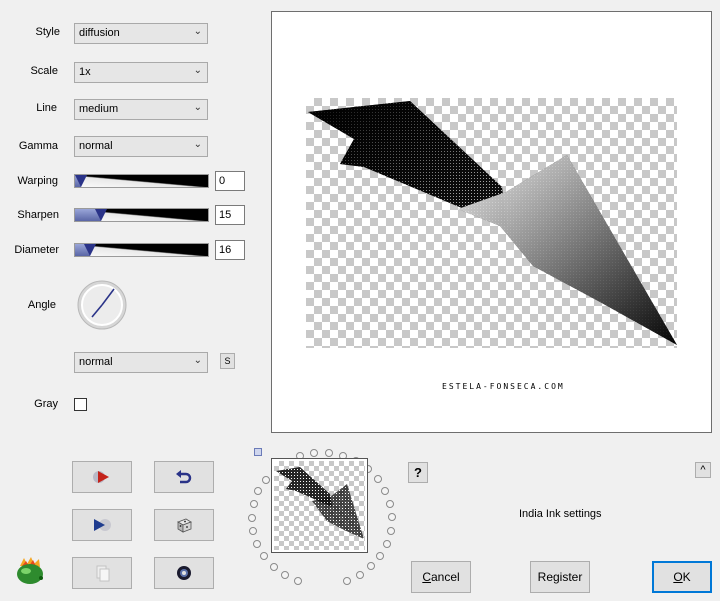 This screenshot has width=720, height=601. I want to click on diameter-value-field: 16, so click(230, 250).